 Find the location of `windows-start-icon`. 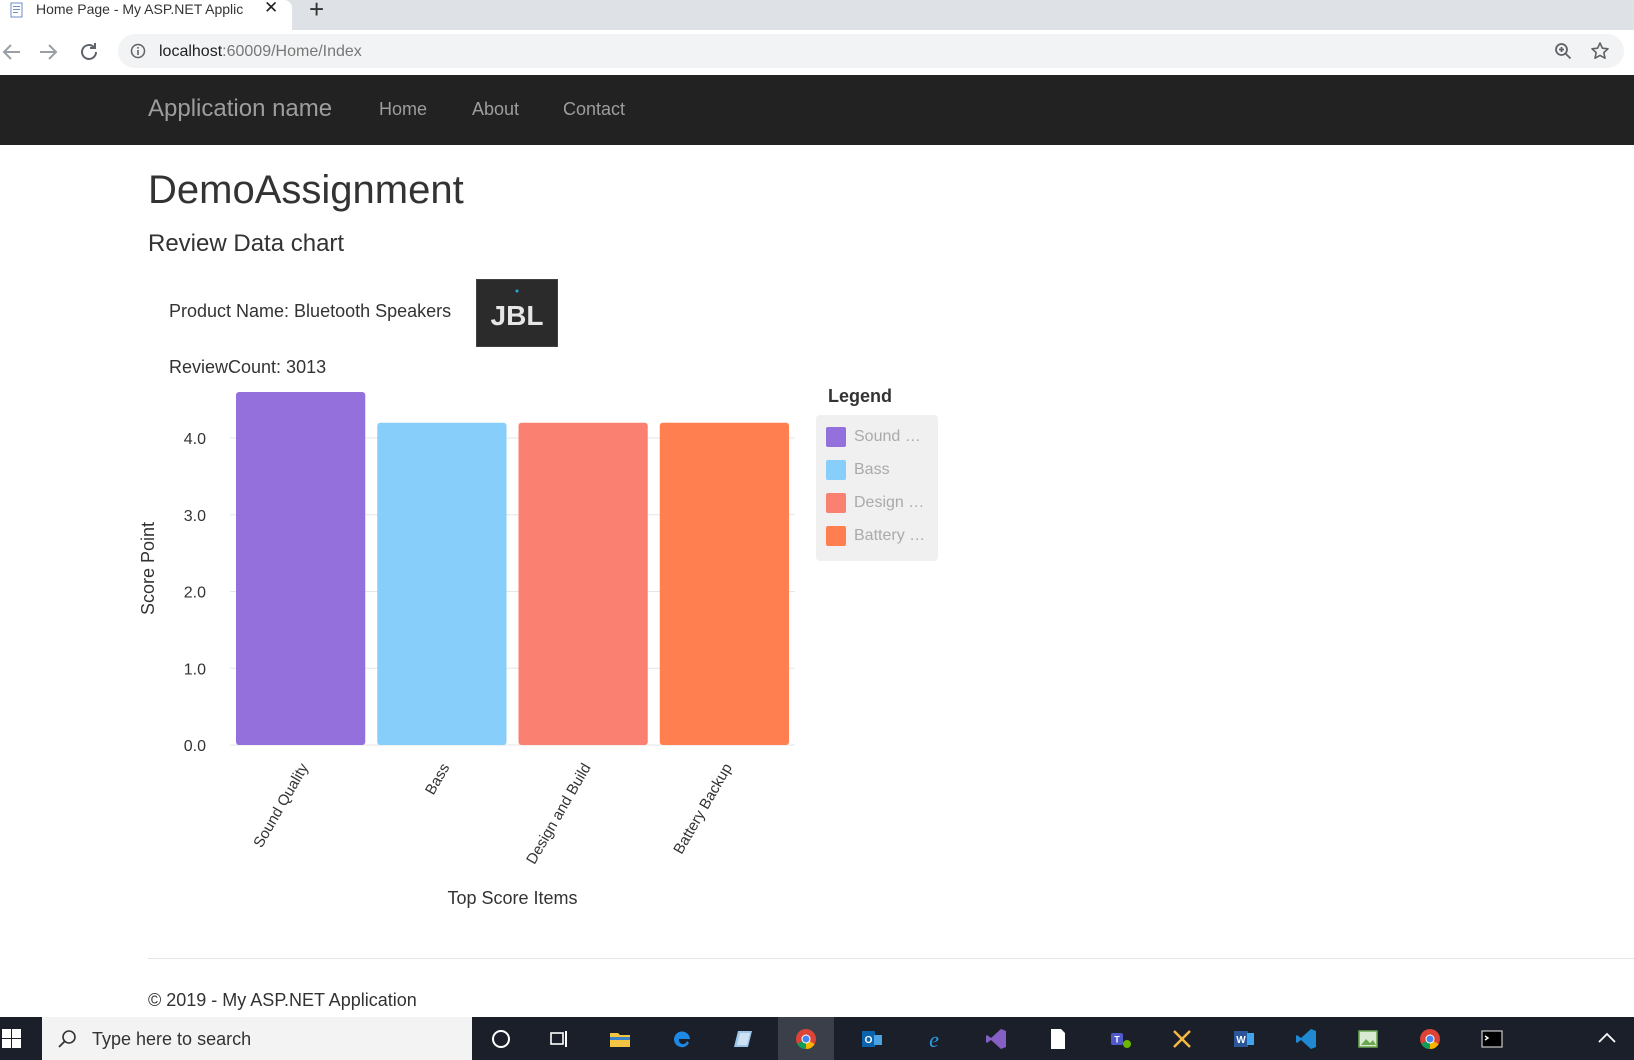

windows-start-icon is located at coordinates (21, 1038).